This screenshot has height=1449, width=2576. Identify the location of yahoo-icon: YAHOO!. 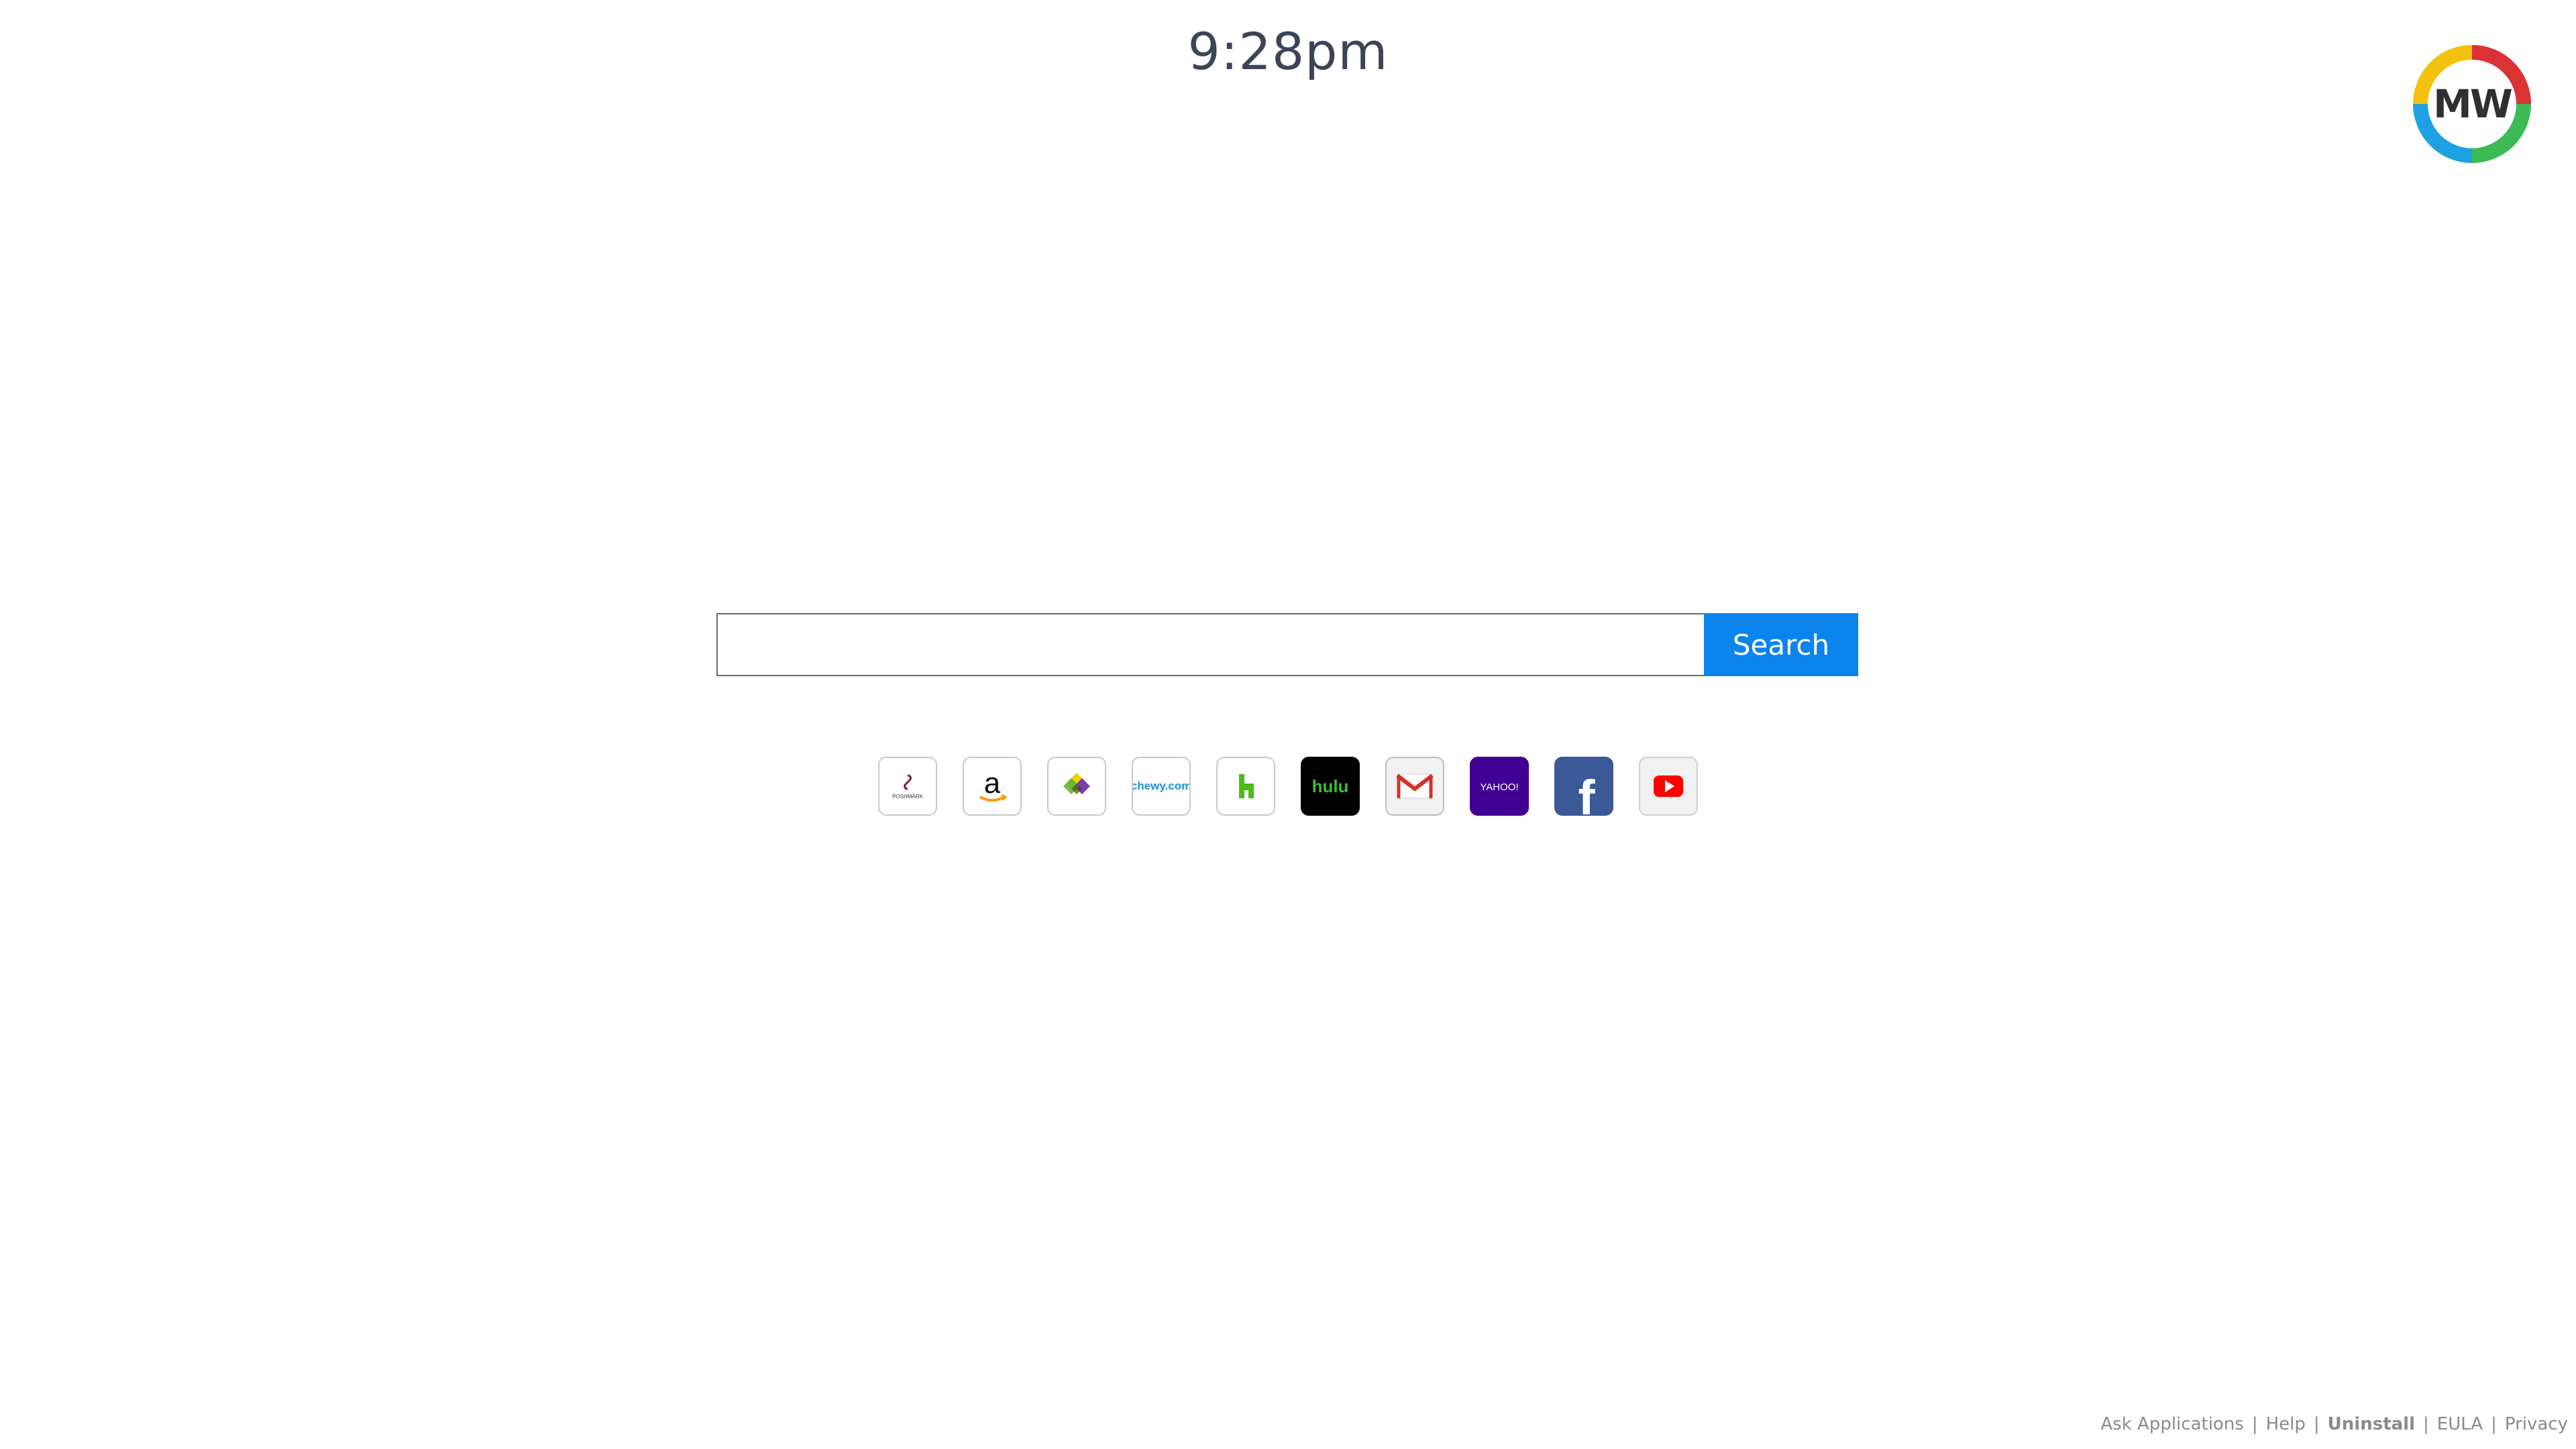
(1499, 787).